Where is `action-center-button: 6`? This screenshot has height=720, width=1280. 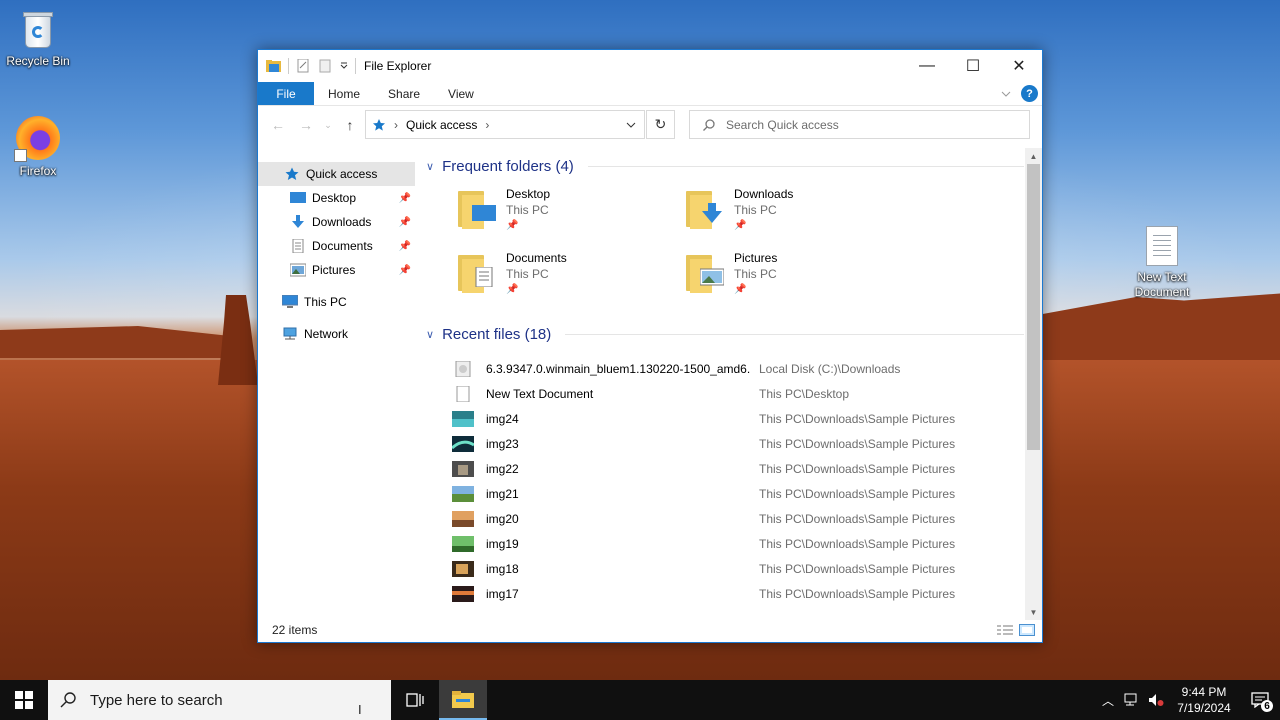 action-center-button: 6 is located at coordinates (1260, 700).